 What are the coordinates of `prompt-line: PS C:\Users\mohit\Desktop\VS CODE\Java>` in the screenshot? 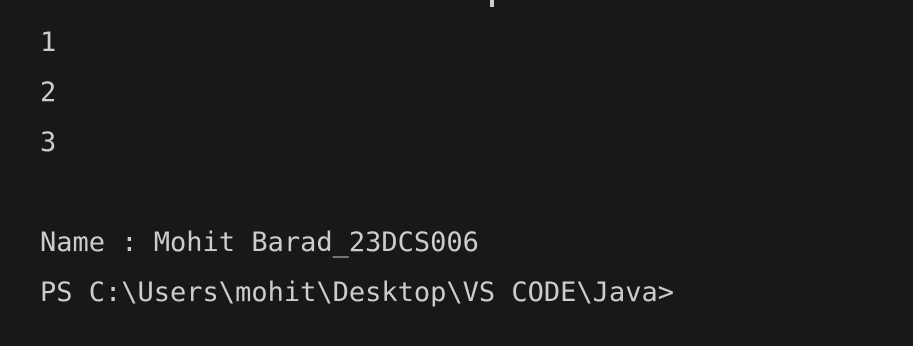 It's located at (357, 293).